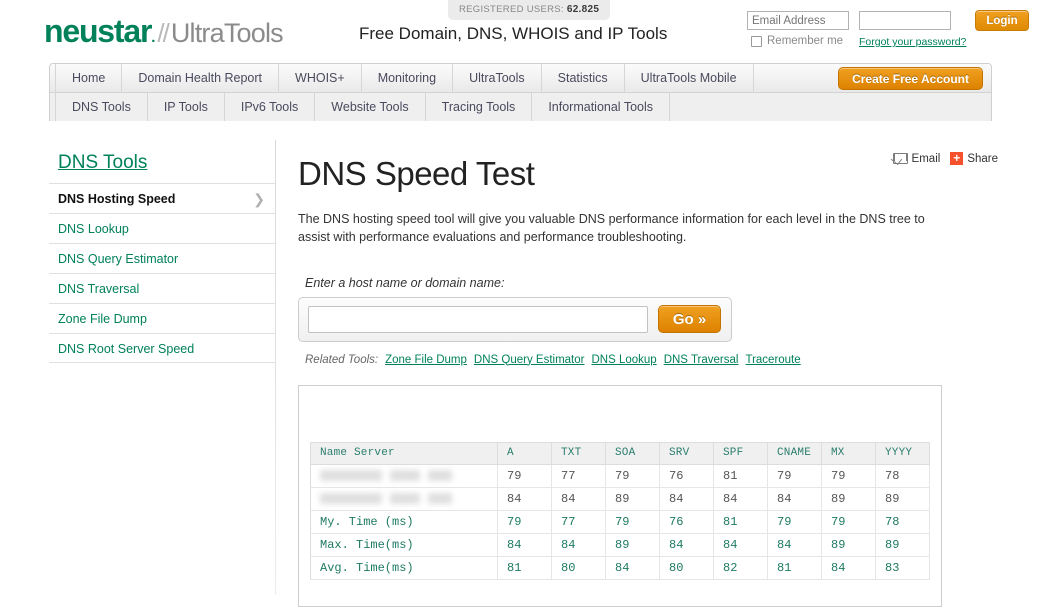  I want to click on name-server-cell: Max. Time(ms), so click(404, 545).